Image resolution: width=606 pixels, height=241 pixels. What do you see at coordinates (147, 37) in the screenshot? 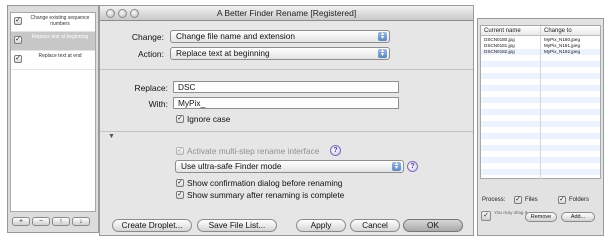
I see `change-label: Change:` at bounding box center [147, 37].